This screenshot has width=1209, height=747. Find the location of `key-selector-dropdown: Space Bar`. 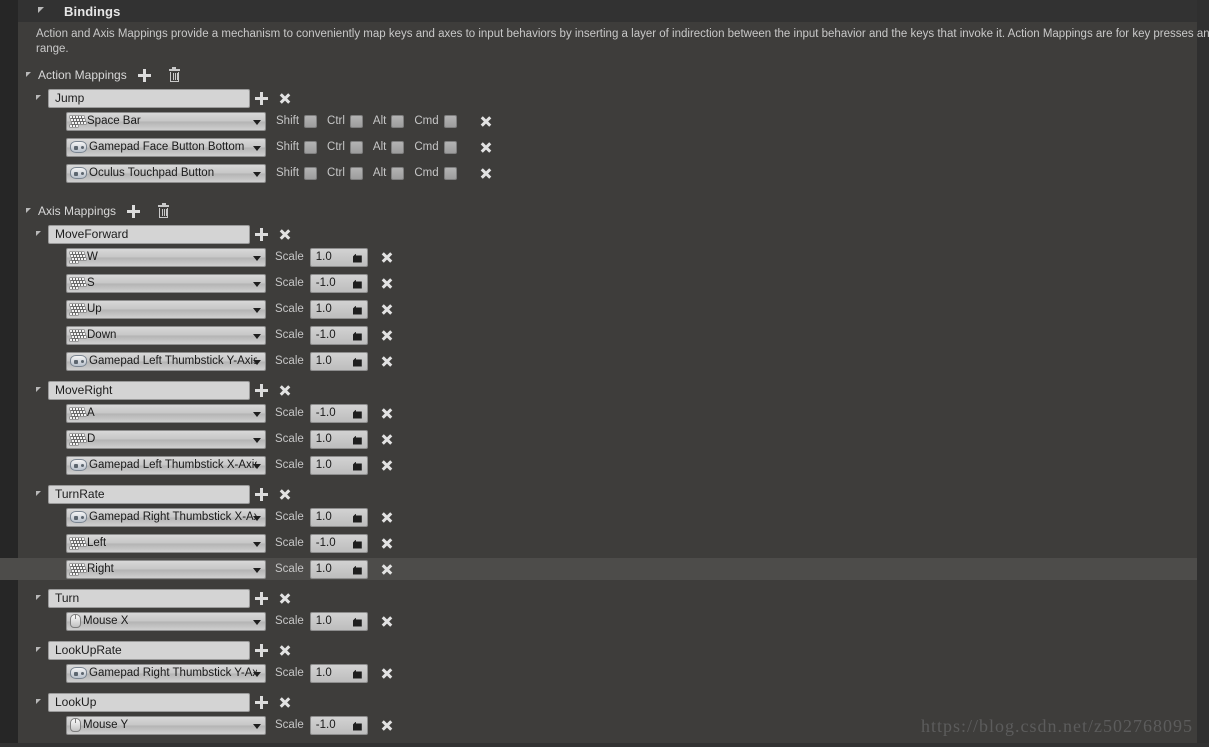

key-selector-dropdown: Space Bar is located at coordinates (166, 121).